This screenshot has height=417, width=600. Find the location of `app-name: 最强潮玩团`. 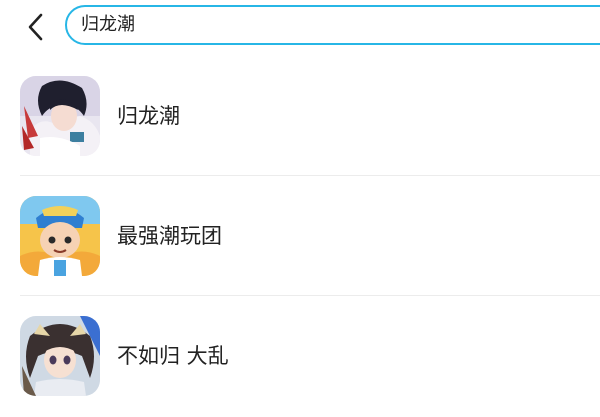

app-name: 最强潮玩团 is located at coordinates (169, 236).